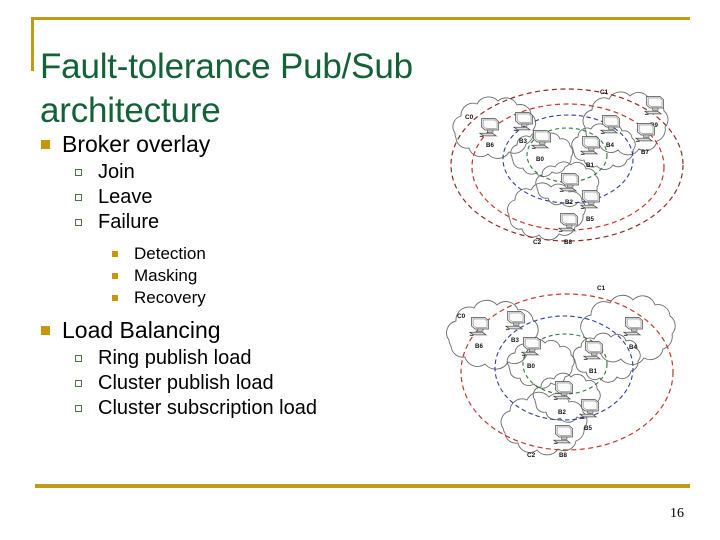  What do you see at coordinates (170, 297) in the screenshot?
I see `bullet-text: Recovery` at bounding box center [170, 297].